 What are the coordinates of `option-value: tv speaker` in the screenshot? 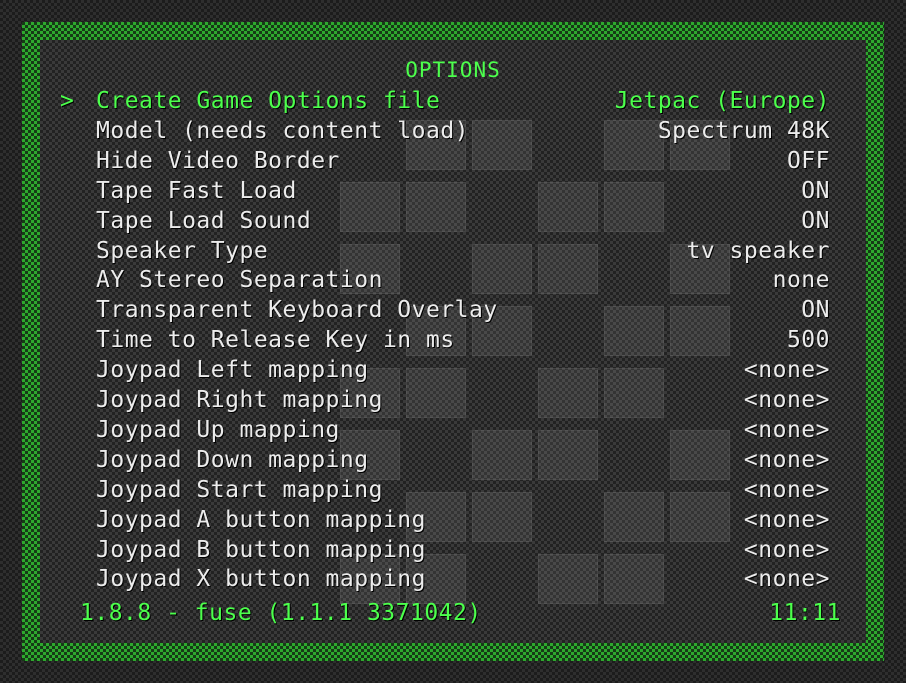 It's located at (758, 251).